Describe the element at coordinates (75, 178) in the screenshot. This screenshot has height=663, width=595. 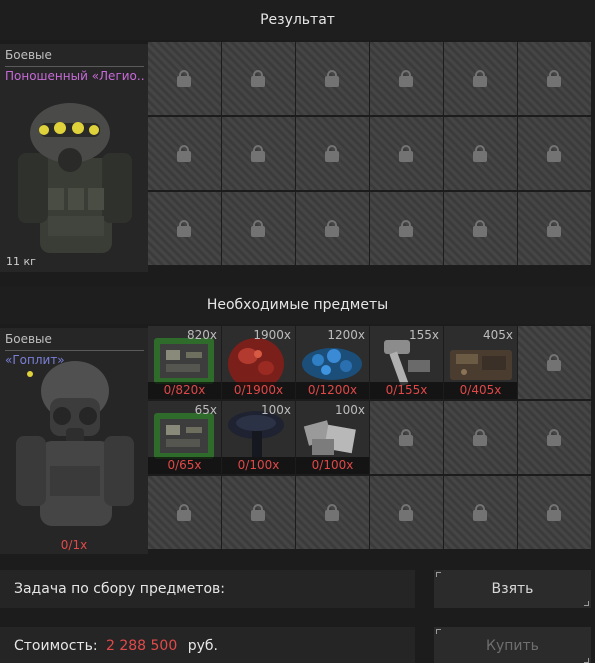
I see `armor-suit-legion-icon` at that location.